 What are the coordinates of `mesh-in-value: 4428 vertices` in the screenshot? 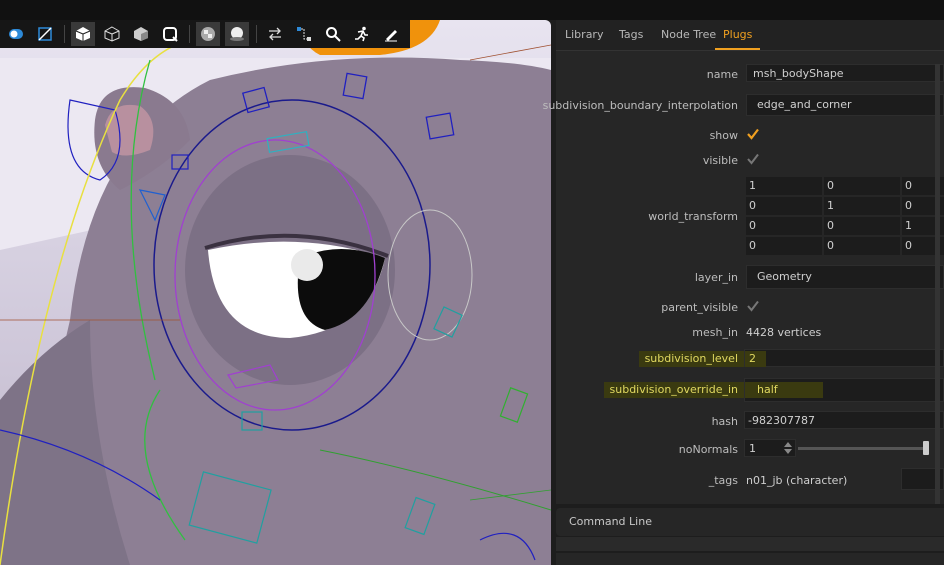 It's located at (784, 332).